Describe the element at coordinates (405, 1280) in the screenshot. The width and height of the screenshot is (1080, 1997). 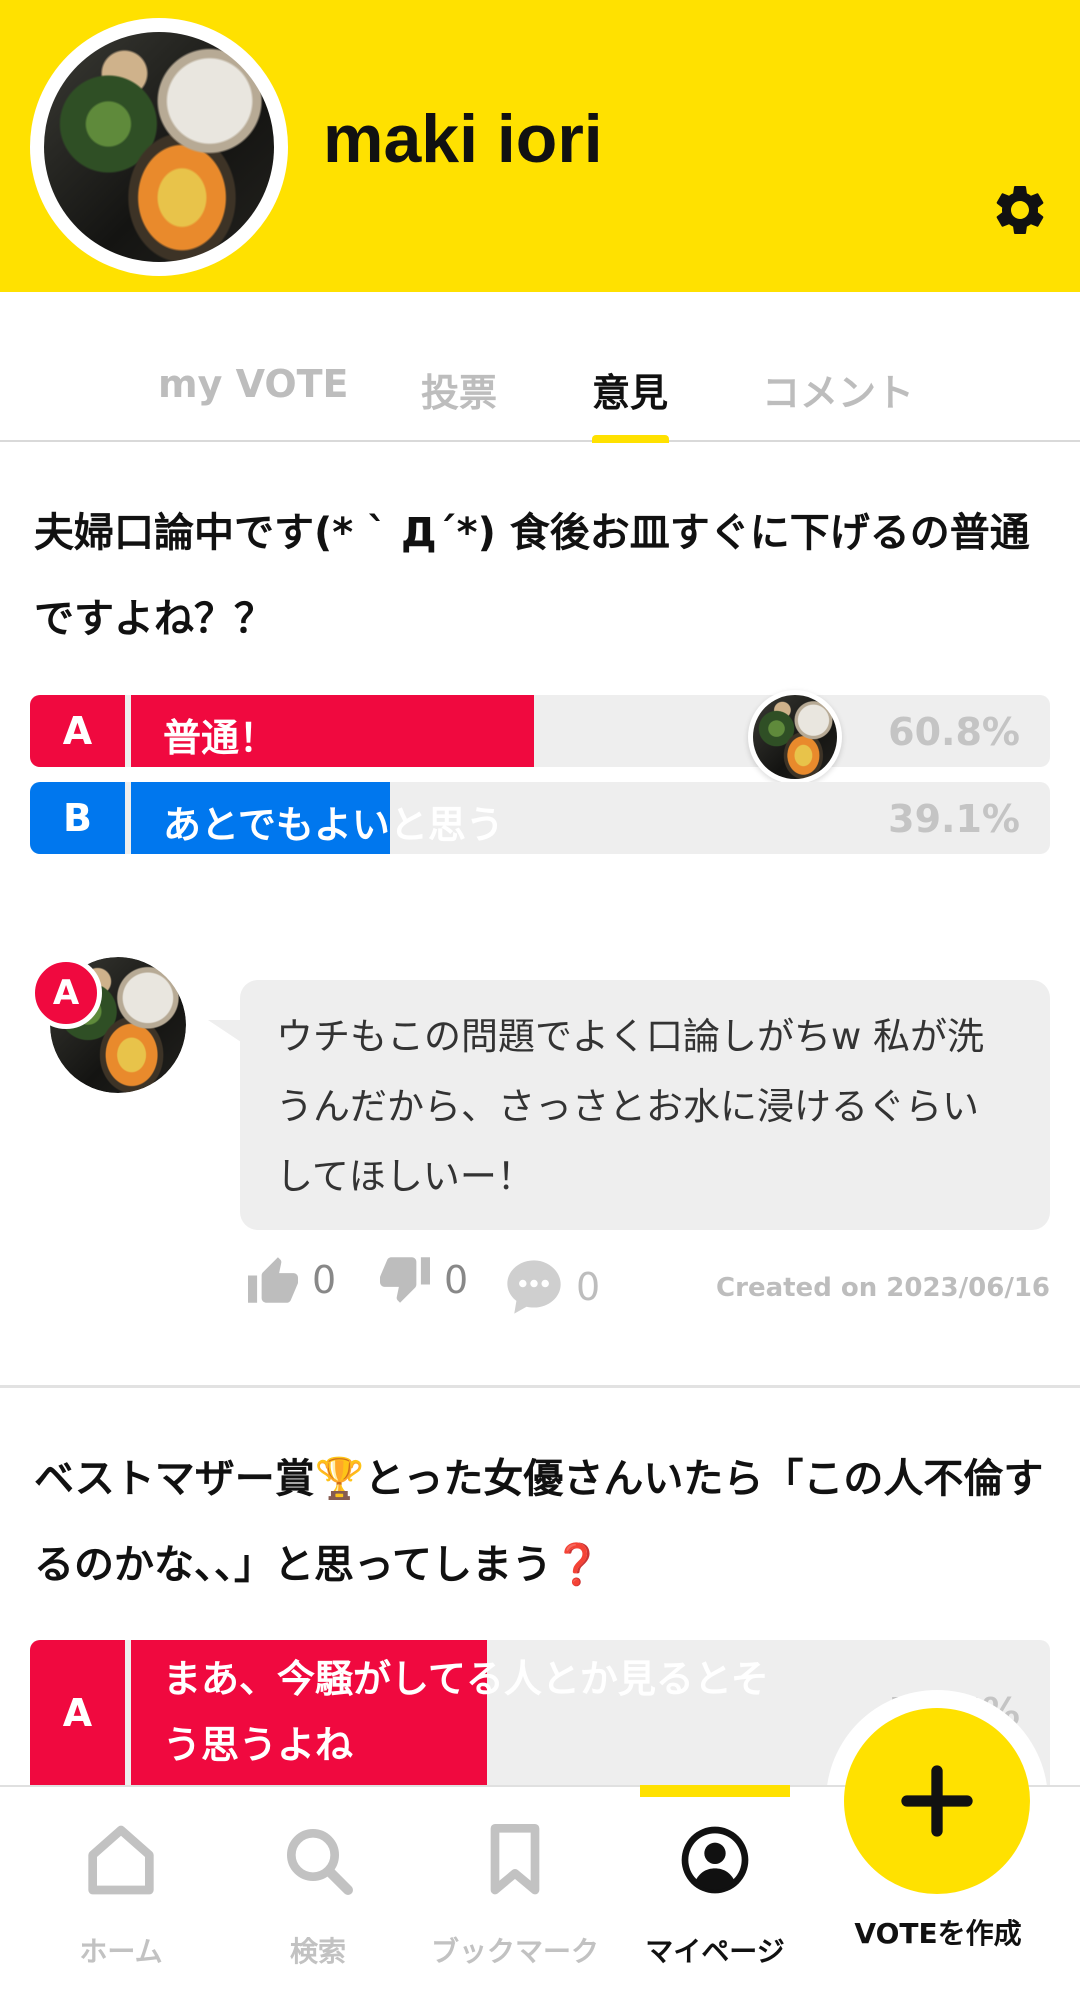
I see `thumbs-down-icon` at that location.